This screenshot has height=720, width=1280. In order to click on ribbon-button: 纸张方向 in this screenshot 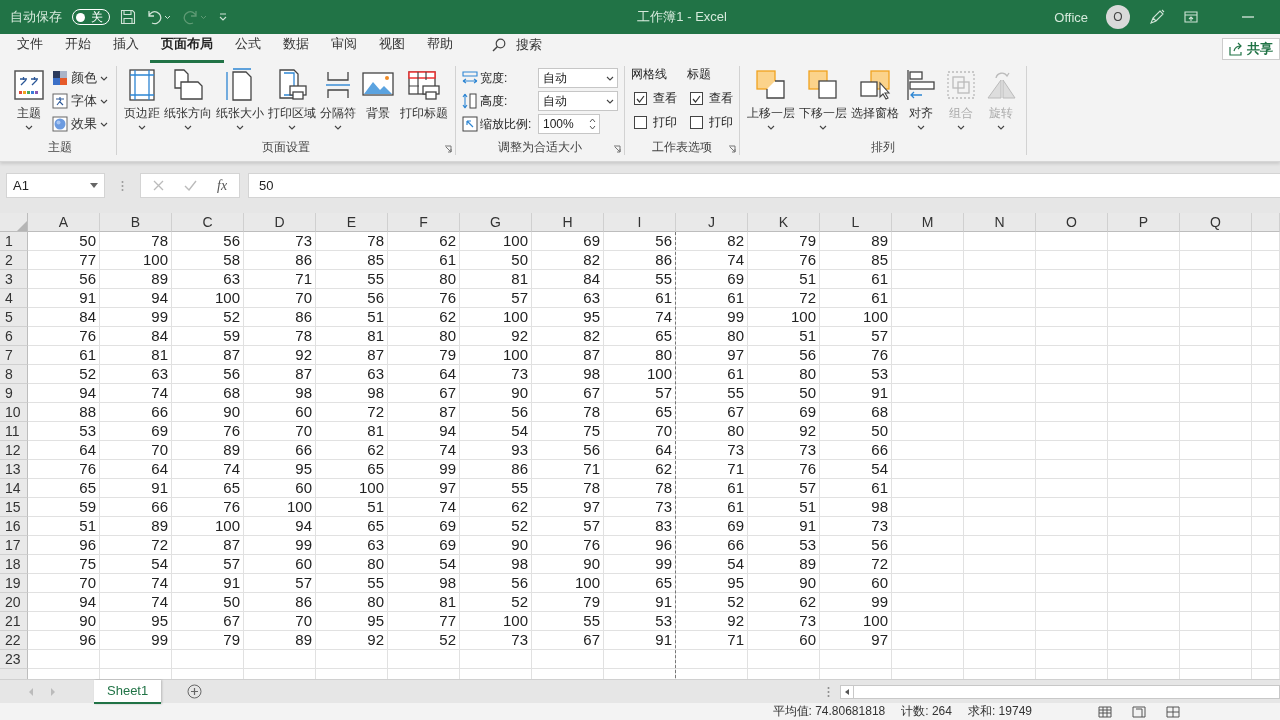, I will do `click(188, 99)`.